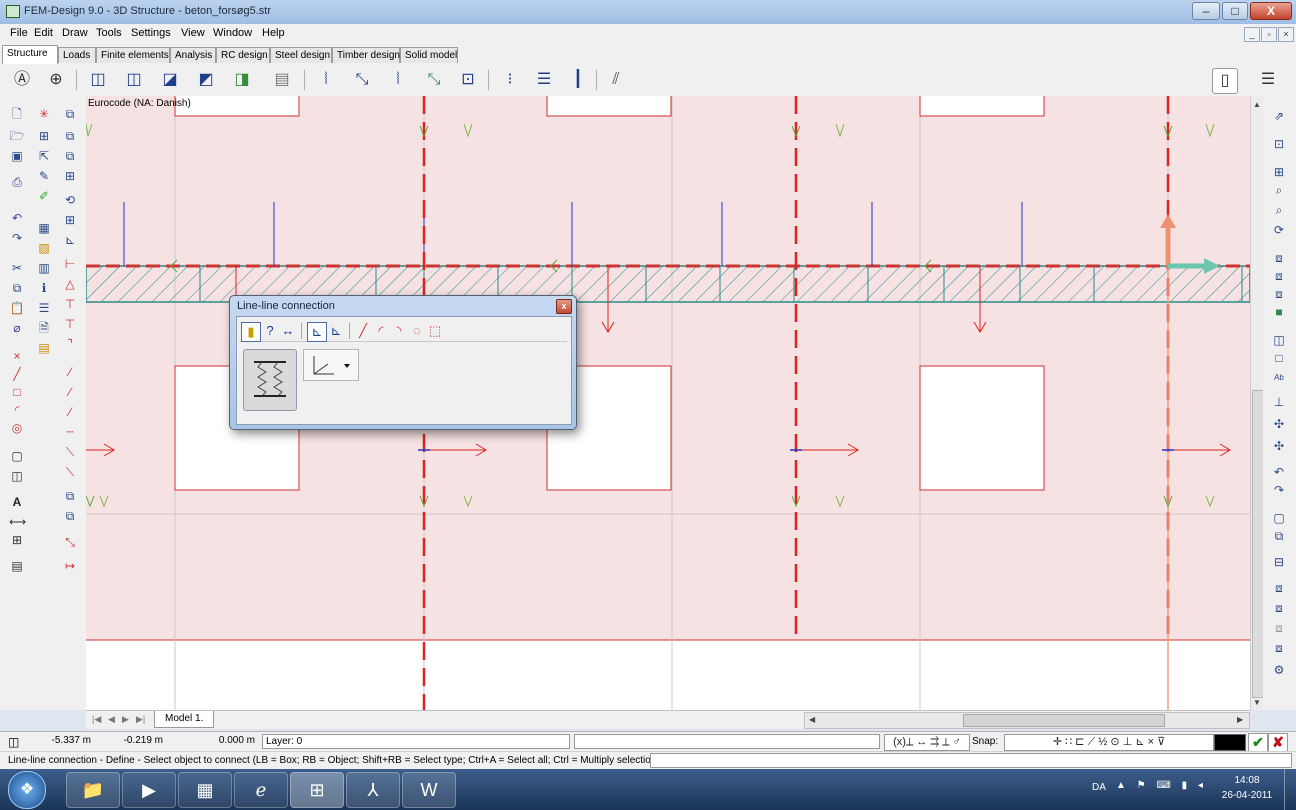 The image size is (1296, 810). Describe the element at coordinates (243, 55) in the screenshot. I see `tab-rc-design: RC design` at that location.